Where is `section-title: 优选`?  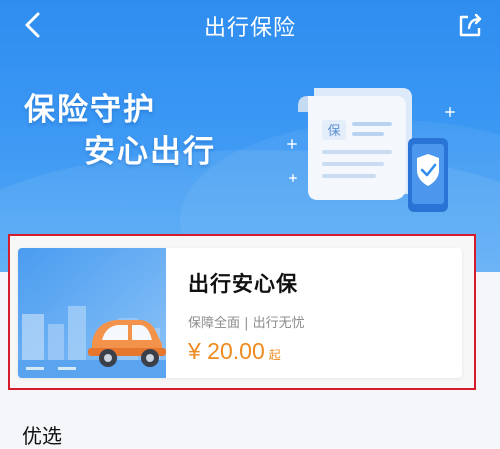
section-title: 优选 is located at coordinates (42, 436).